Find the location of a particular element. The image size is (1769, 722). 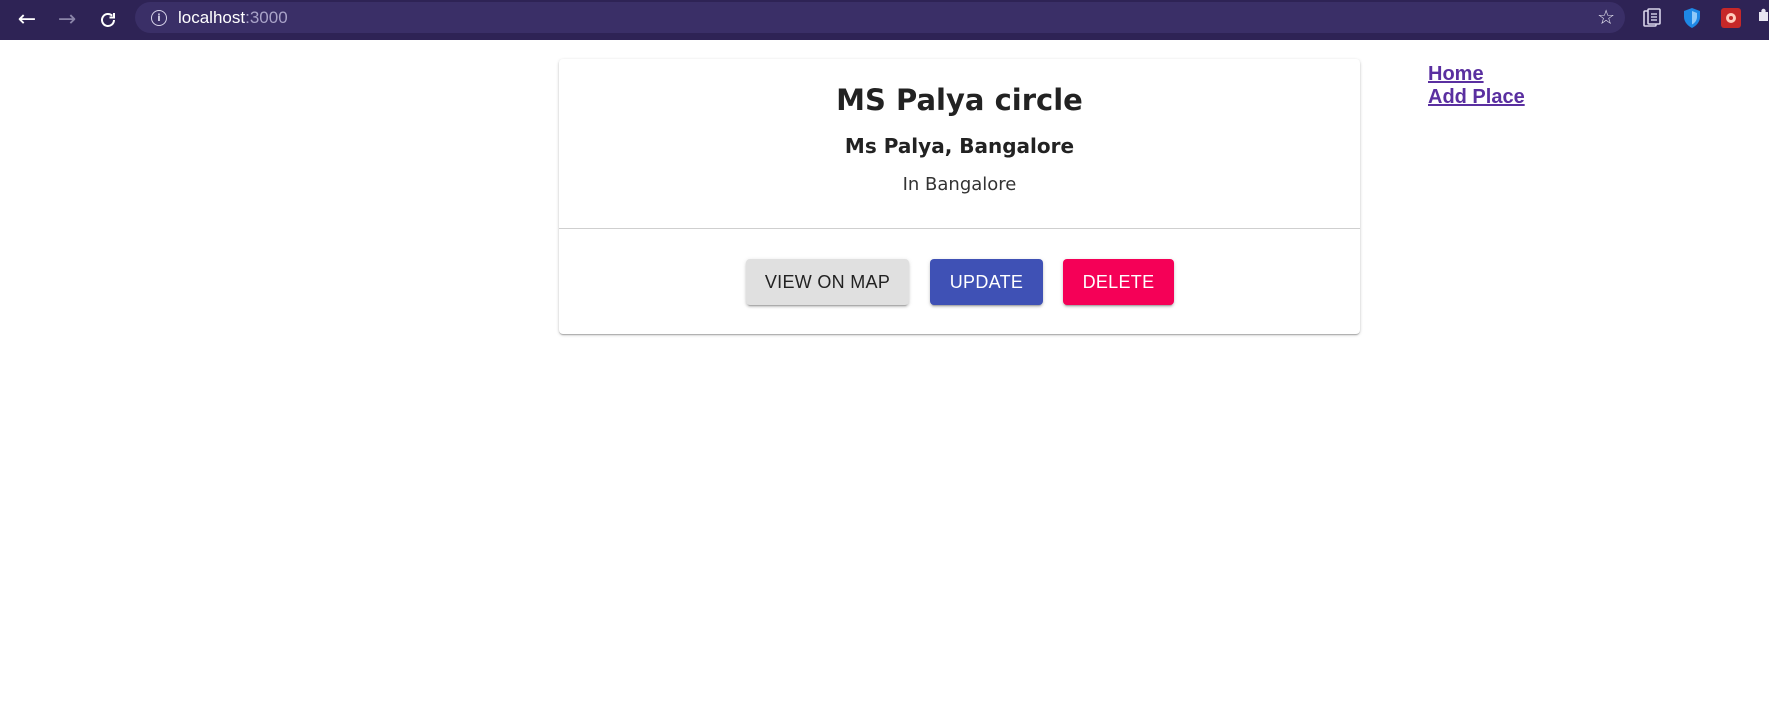

side-nav: Home Add Place is located at coordinates (1476, 86).